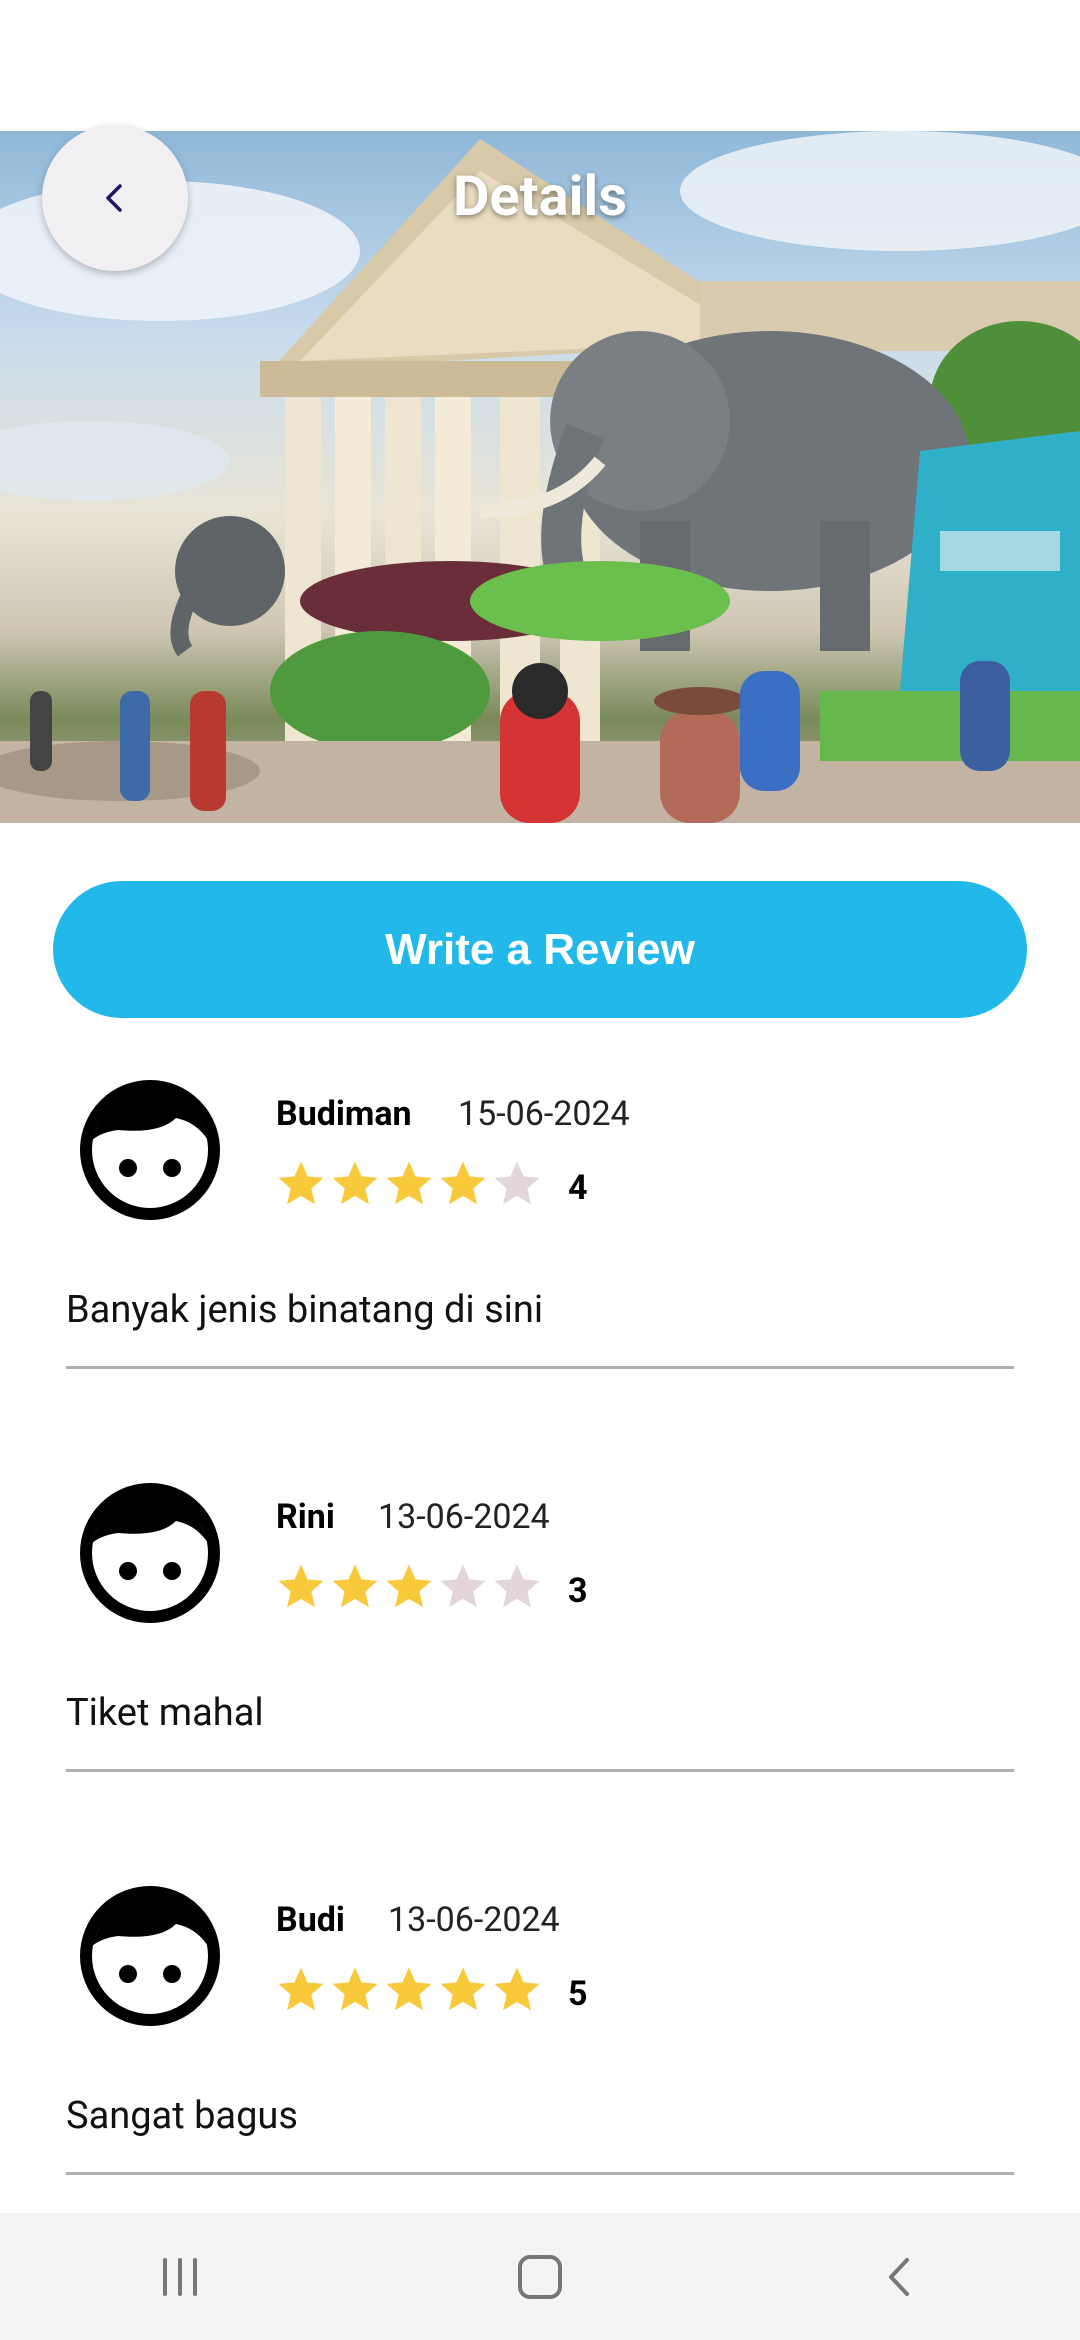 The height and width of the screenshot is (2340, 1080). I want to click on review-comment: Sangat bagus, so click(182, 2116).